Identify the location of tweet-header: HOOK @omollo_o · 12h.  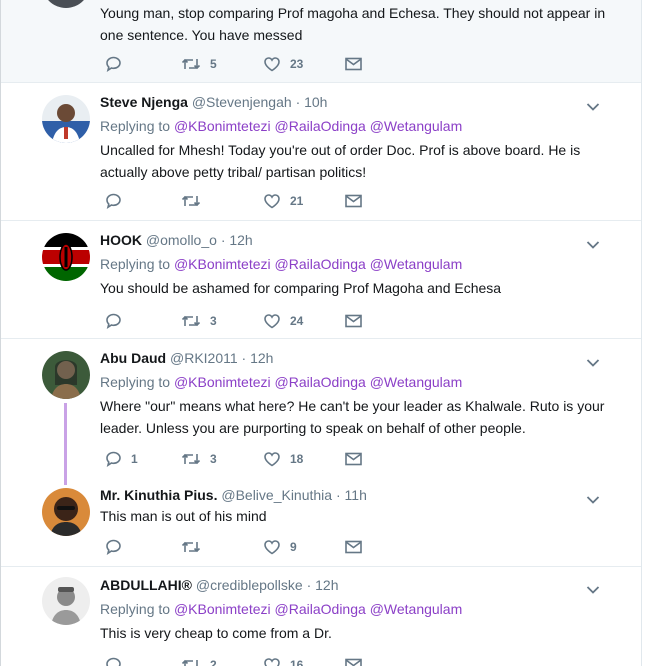
(176, 240).